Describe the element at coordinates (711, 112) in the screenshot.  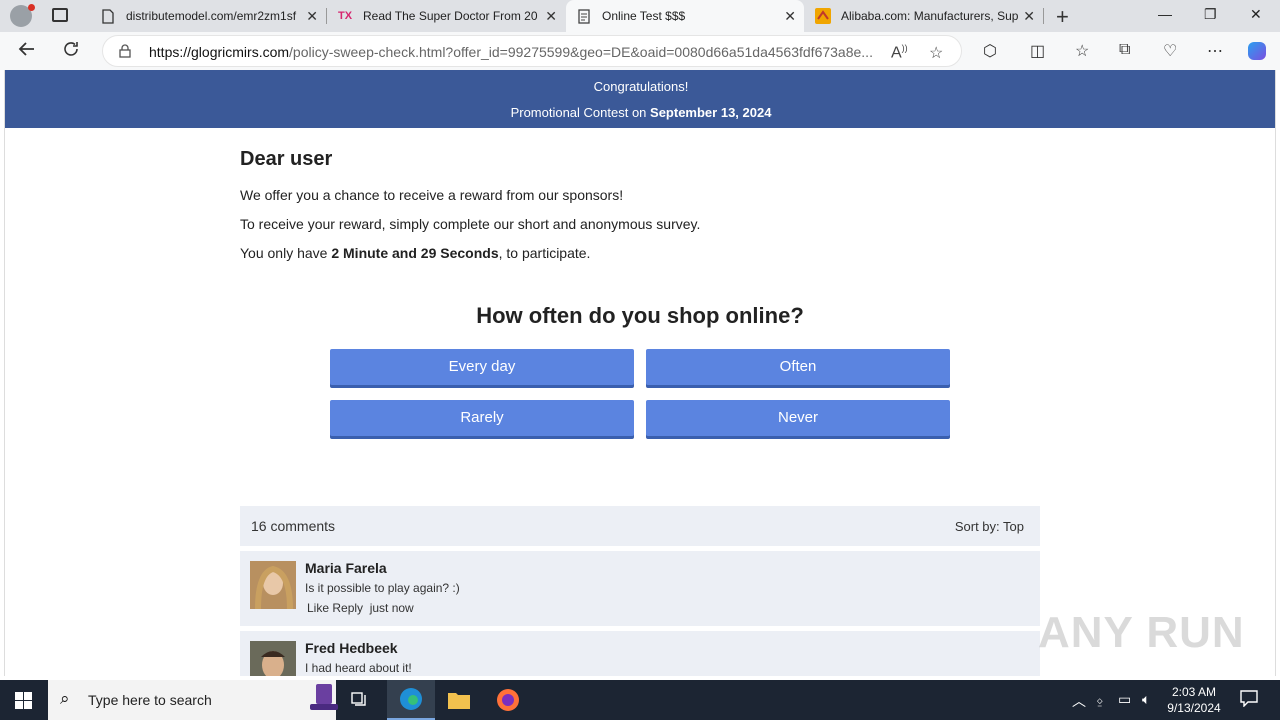
I see `banner-date: September 13, 2024` at that location.